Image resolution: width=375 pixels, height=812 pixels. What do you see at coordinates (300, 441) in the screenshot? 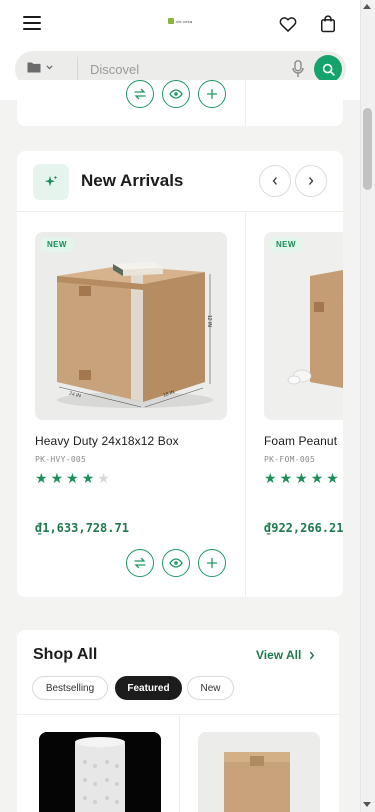
I see `product-name: Foam Peanut` at bounding box center [300, 441].